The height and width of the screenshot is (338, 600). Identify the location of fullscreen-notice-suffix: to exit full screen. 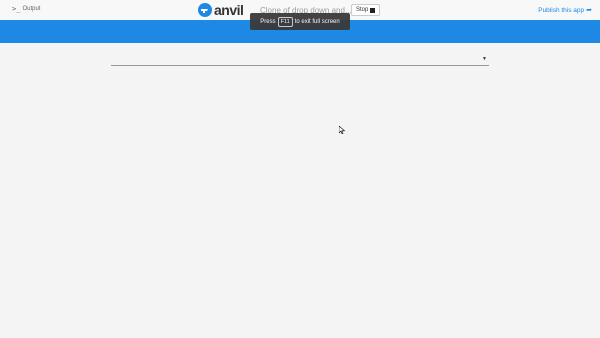
(317, 21).